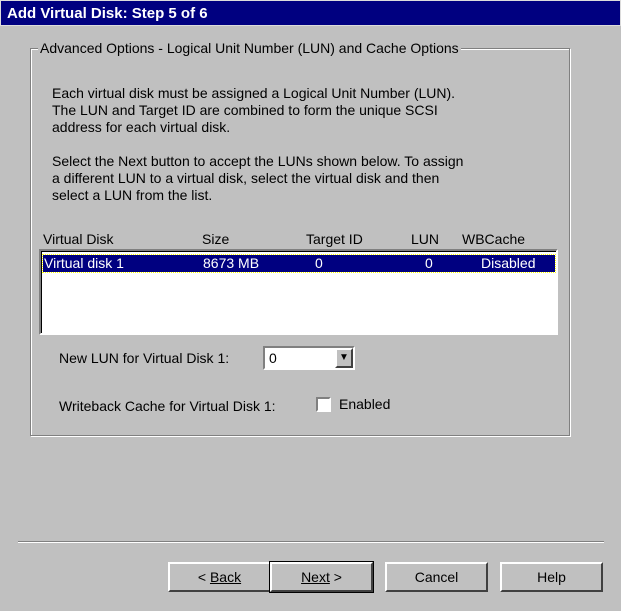  I want to click on next-button: Next >, so click(321, 577).